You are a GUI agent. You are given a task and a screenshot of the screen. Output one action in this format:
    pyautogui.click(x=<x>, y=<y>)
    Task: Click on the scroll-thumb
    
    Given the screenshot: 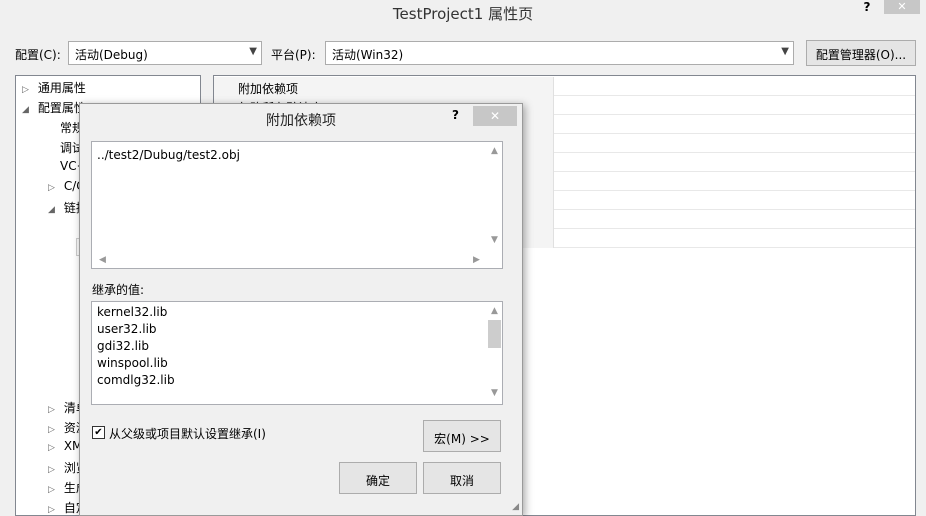 What is the action you would take?
    pyautogui.click(x=494, y=334)
    